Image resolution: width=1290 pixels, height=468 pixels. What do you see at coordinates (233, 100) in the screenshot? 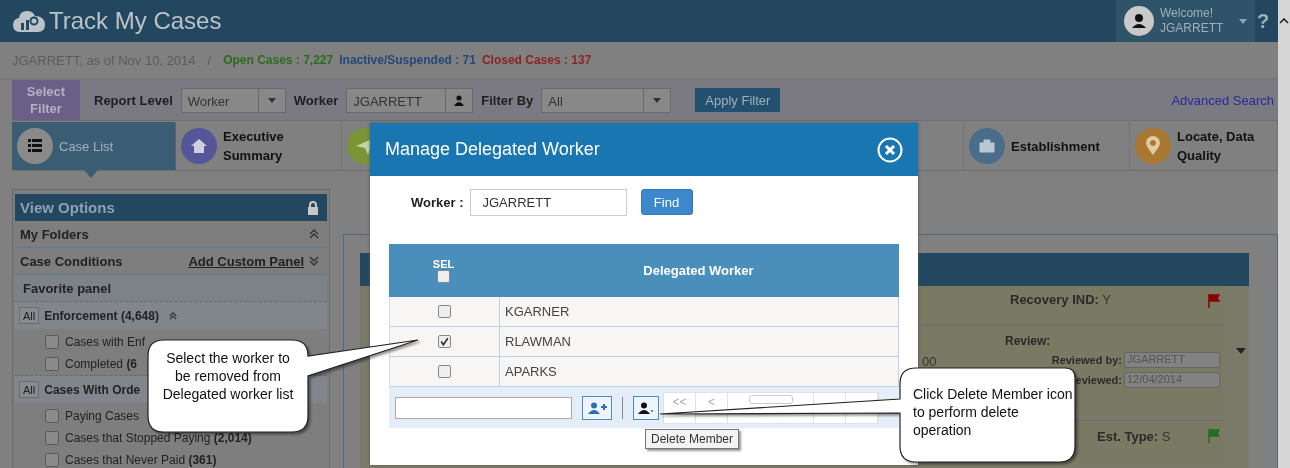
I see `report-level-dropdown: Worker` at bounding box center [233, 100].